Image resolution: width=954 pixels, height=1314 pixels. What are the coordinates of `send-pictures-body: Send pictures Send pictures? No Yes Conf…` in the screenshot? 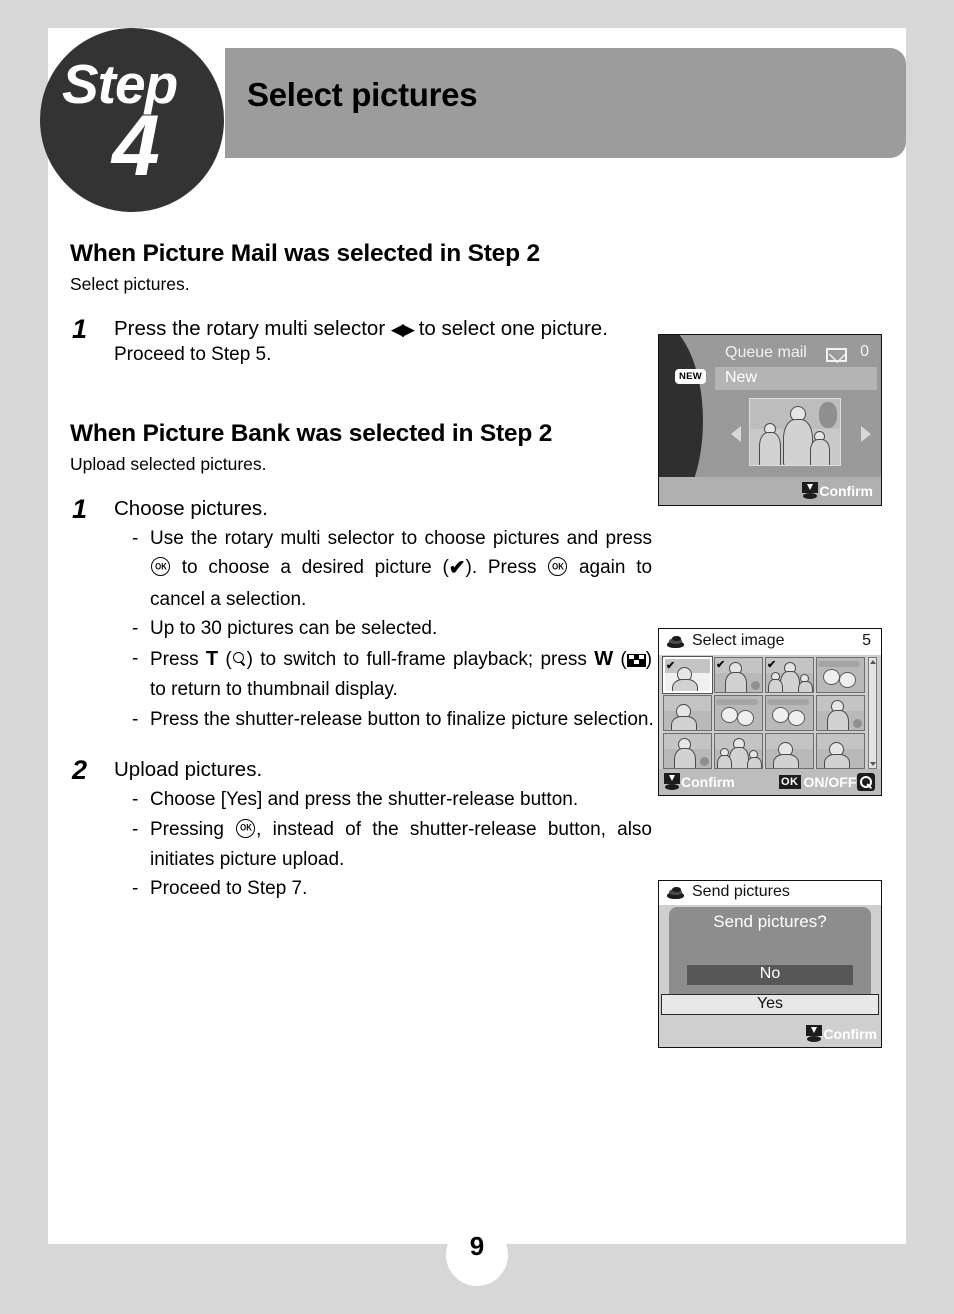 It's located at (770, 964).